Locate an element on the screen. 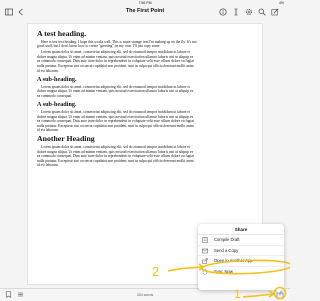 Image resolution: width=320 pixels, height=301 pixels. share-item-label: Sync Now is located at coordinates (223, 271).